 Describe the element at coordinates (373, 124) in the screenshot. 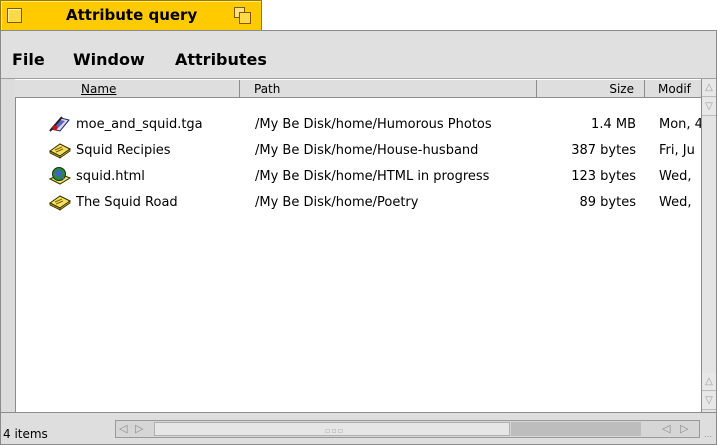

I see `row-path: /My Be Disk/home/Humorous Photos` at that location.